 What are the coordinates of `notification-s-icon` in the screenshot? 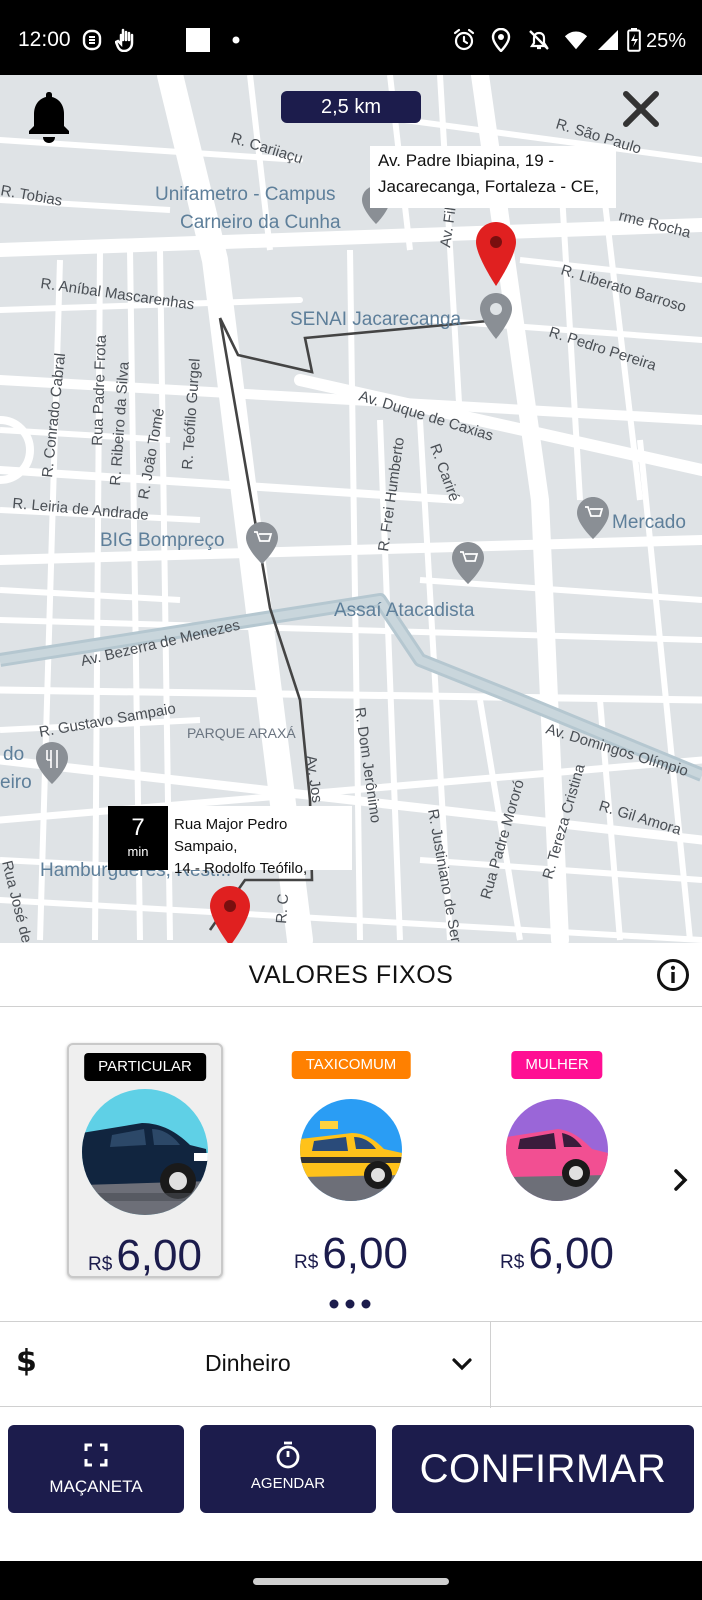 It's located at (92, 40).